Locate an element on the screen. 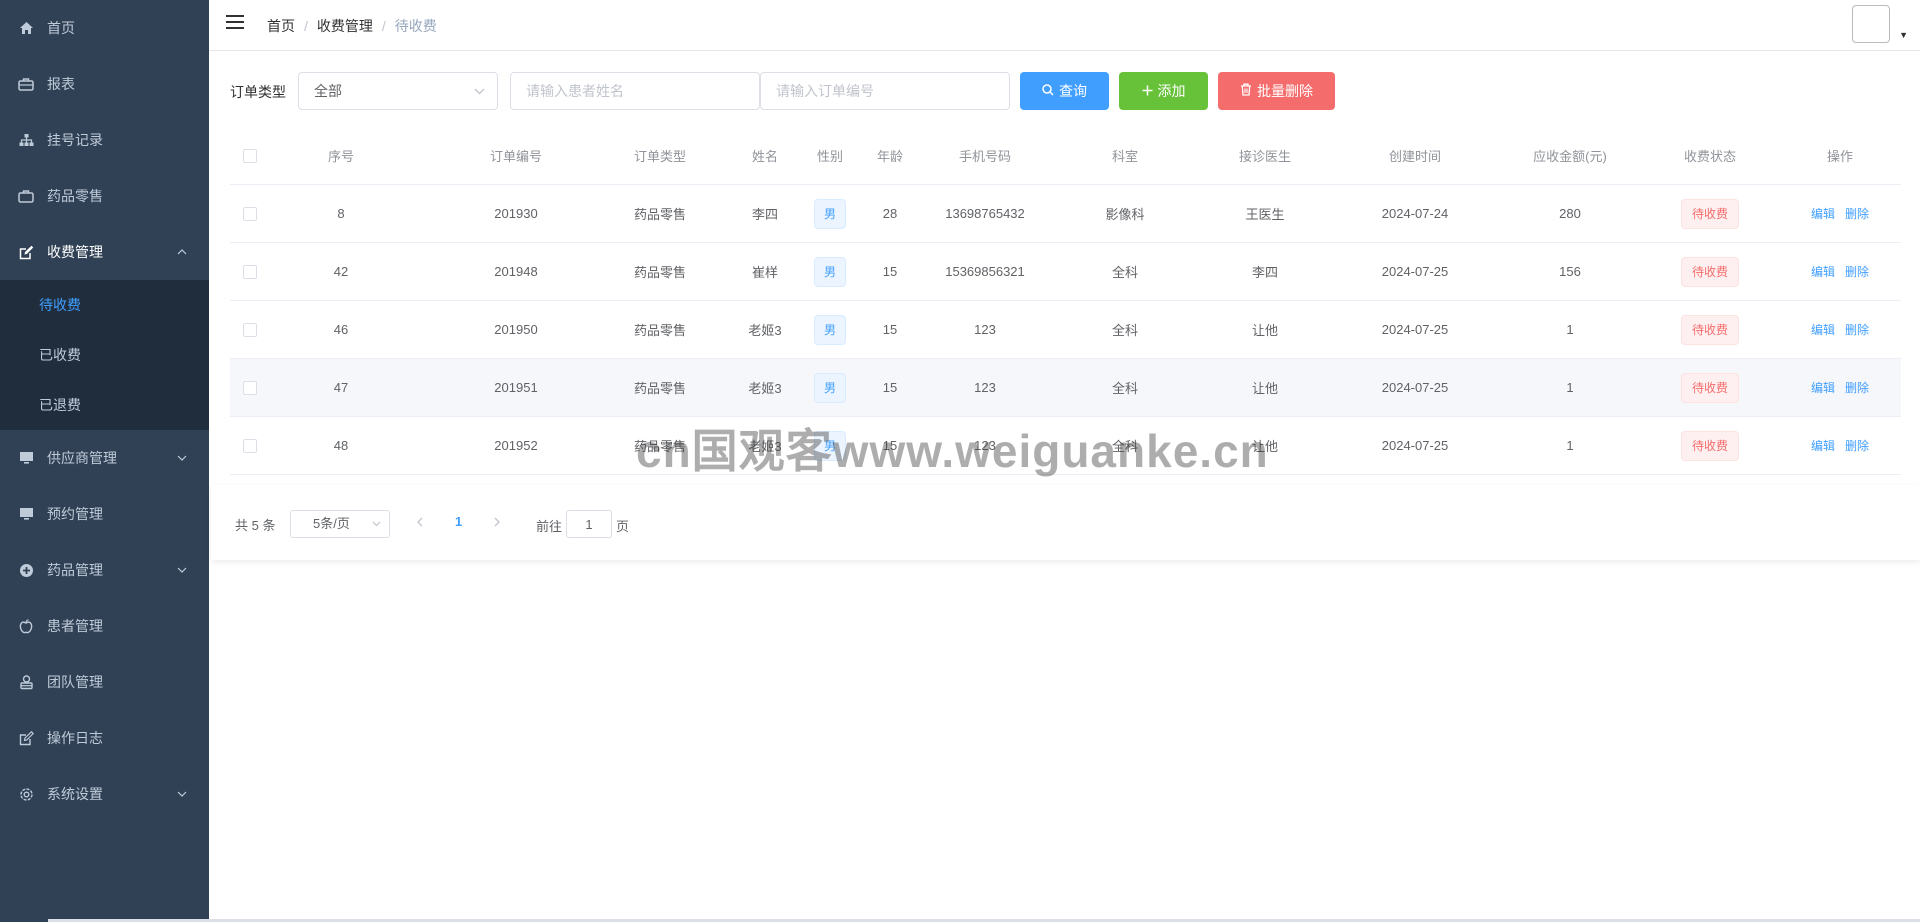  hamburger-icon is located at coordinates (235, 23).